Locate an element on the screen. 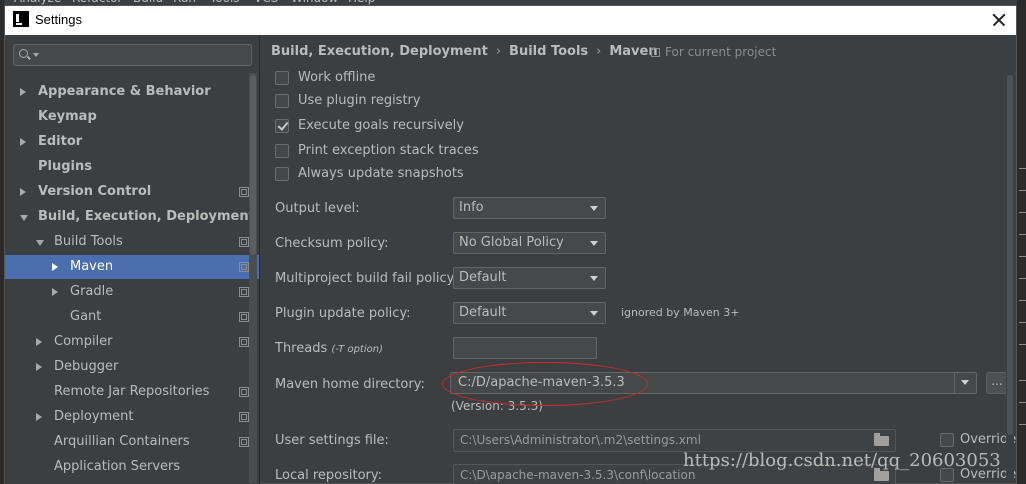 This screenshot has height=484, width=1026. tree-item-label: Appearance & Behavior is located at coordinates (124, 91).